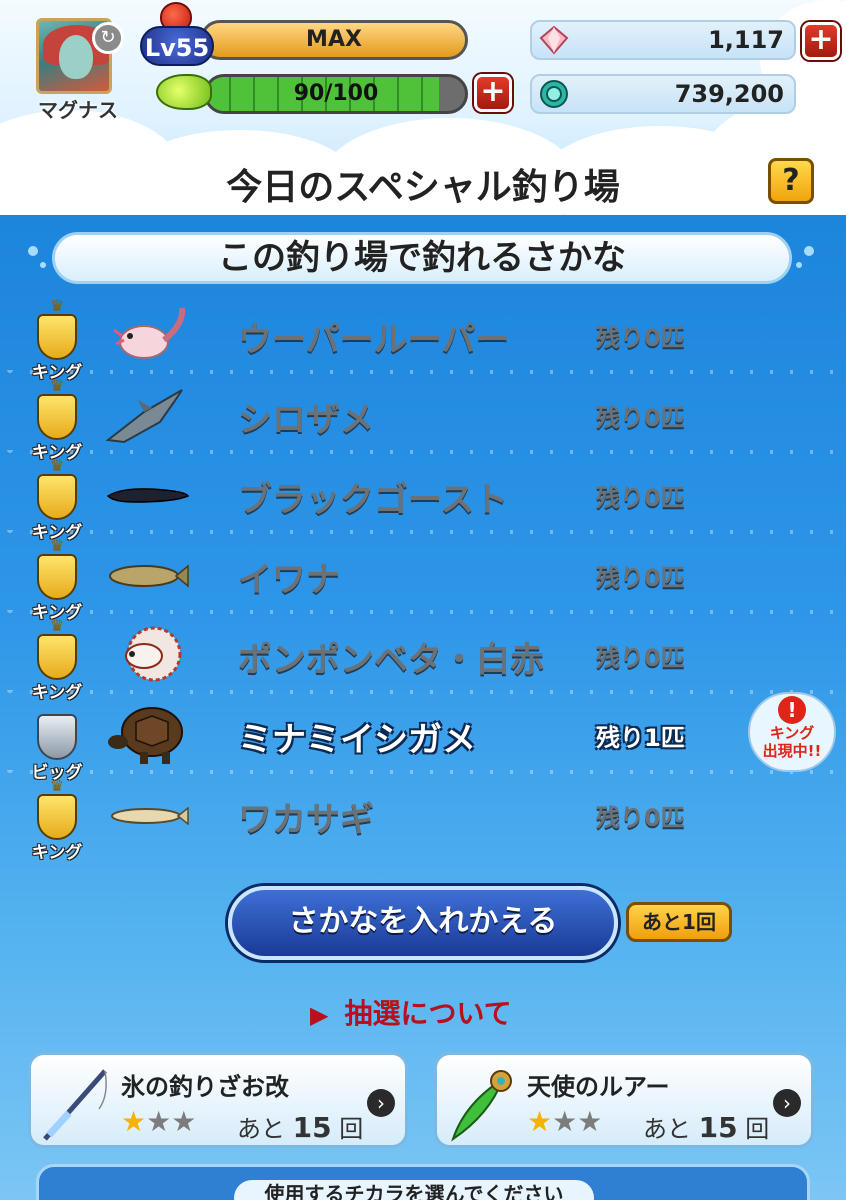 The image size is (846, 1200). Describe the element at coordinates (75, 1105) in the screenshot. I see `fishing-rod-icon` at that location.